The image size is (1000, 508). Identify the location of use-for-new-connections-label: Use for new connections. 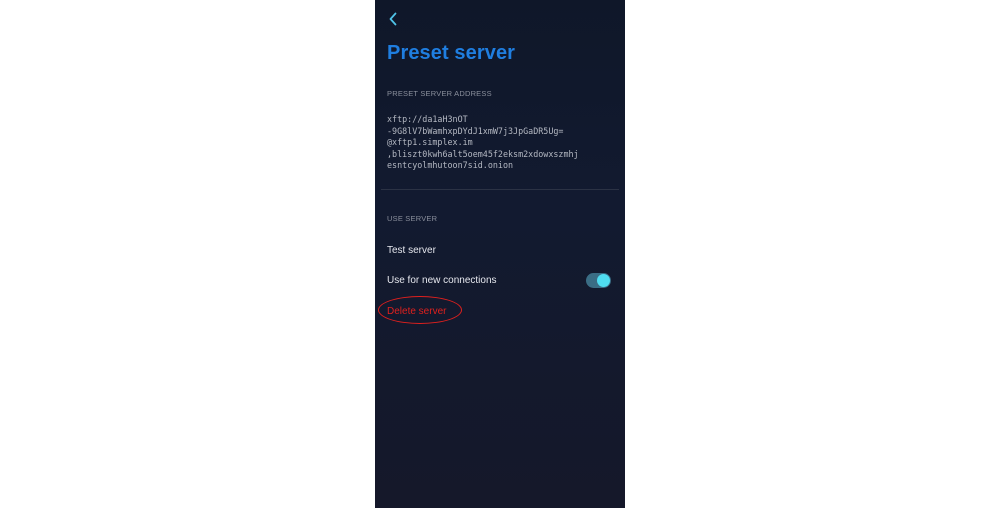
(442, 280).